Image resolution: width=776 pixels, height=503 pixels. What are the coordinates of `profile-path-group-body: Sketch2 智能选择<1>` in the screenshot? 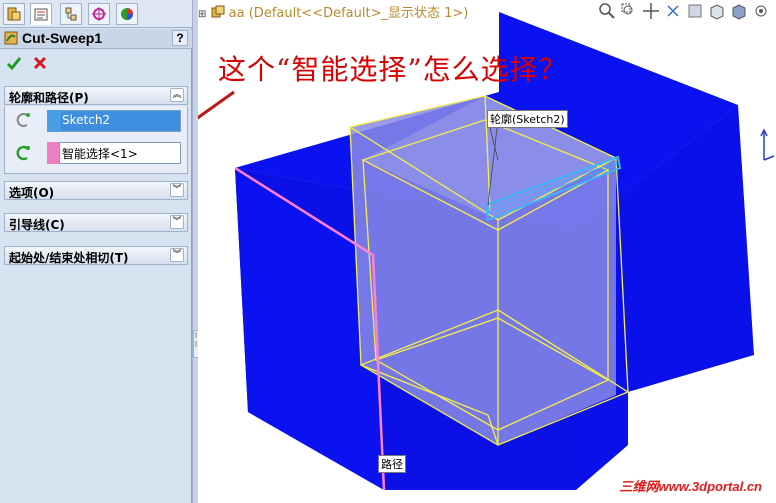 It's located at (96, 140).